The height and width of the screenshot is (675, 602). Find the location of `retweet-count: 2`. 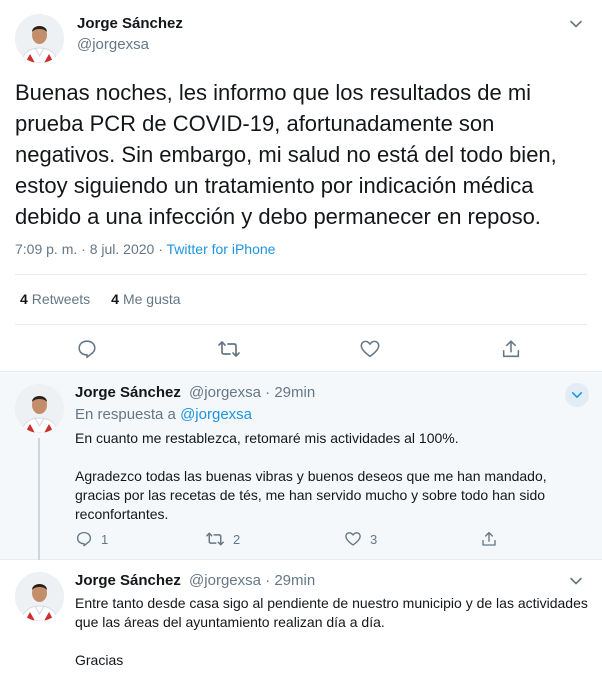

retweet-count: 2 is located at coordinates (237, 539).